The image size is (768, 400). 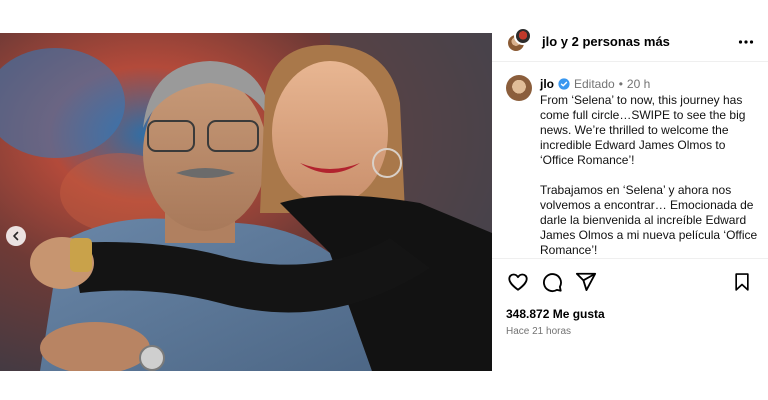 What do you see at coordinates (564, 84) in the screenshot?
I see `verified-badge-icon` at bounding box center [564, 84].